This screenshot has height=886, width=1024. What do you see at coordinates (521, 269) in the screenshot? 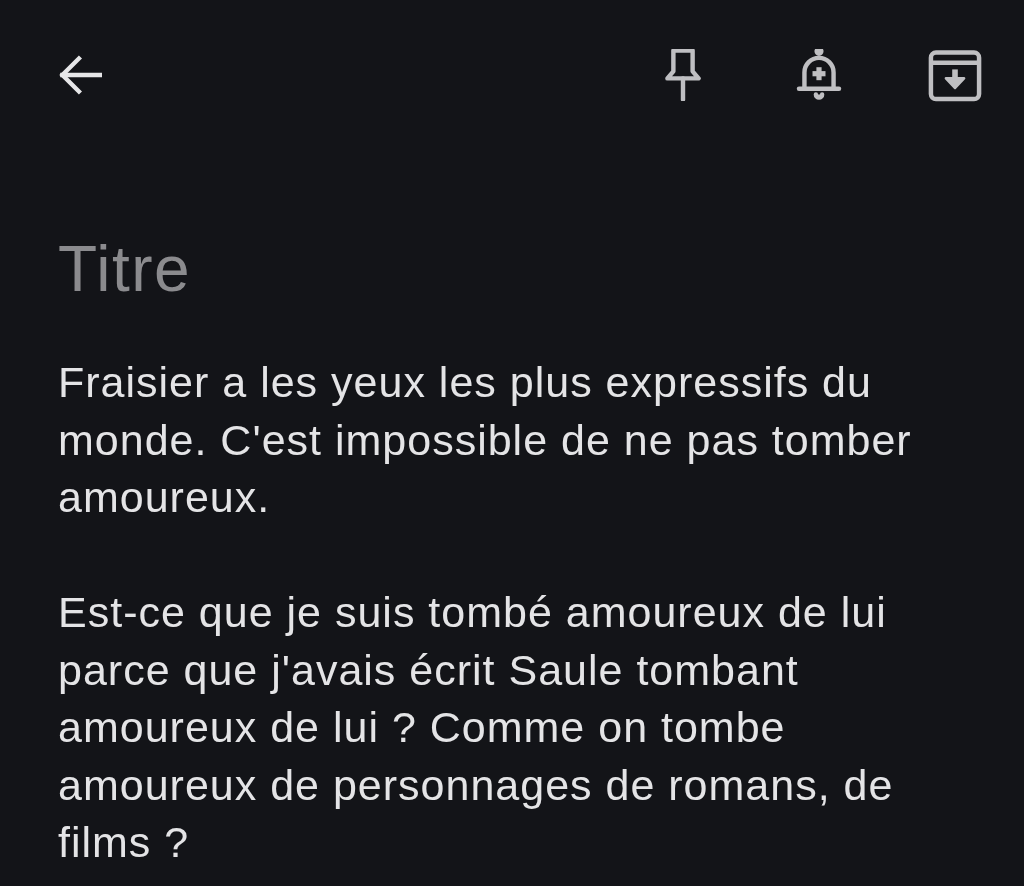
I see `title-field: Titre` at bounding box center [521, 269].